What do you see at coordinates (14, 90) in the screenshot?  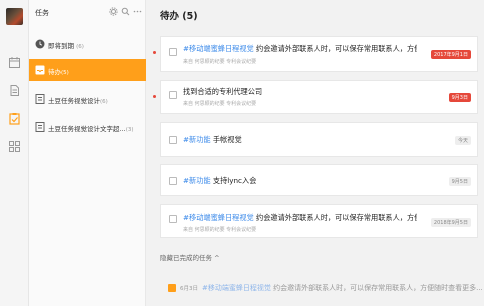 I see `document-icon` at bounding box center [14, 90].